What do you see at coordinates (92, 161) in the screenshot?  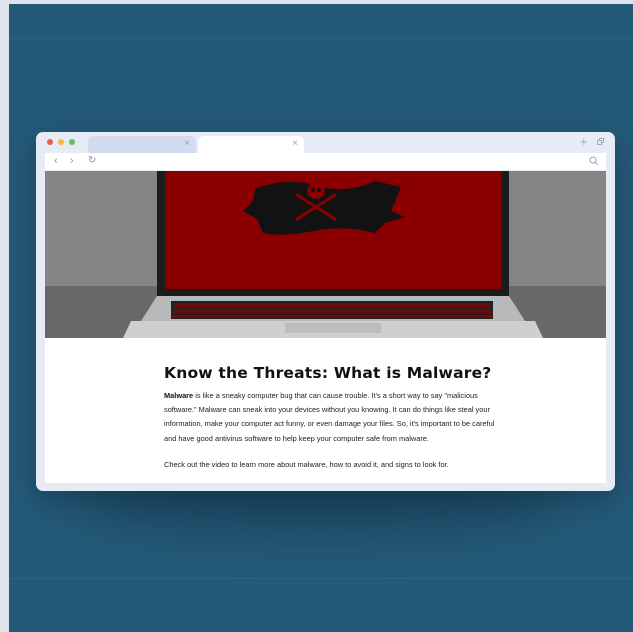 I see `reload-icon: ↻` at bounding box center [92, 161].